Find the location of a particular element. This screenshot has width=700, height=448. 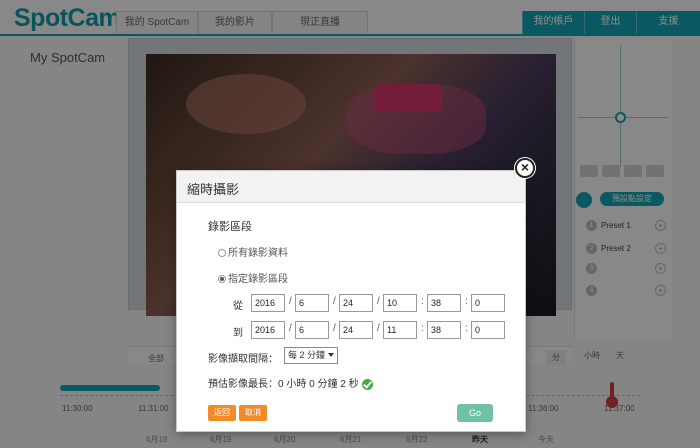

go-button: Go is located at coordinates (475, 413).